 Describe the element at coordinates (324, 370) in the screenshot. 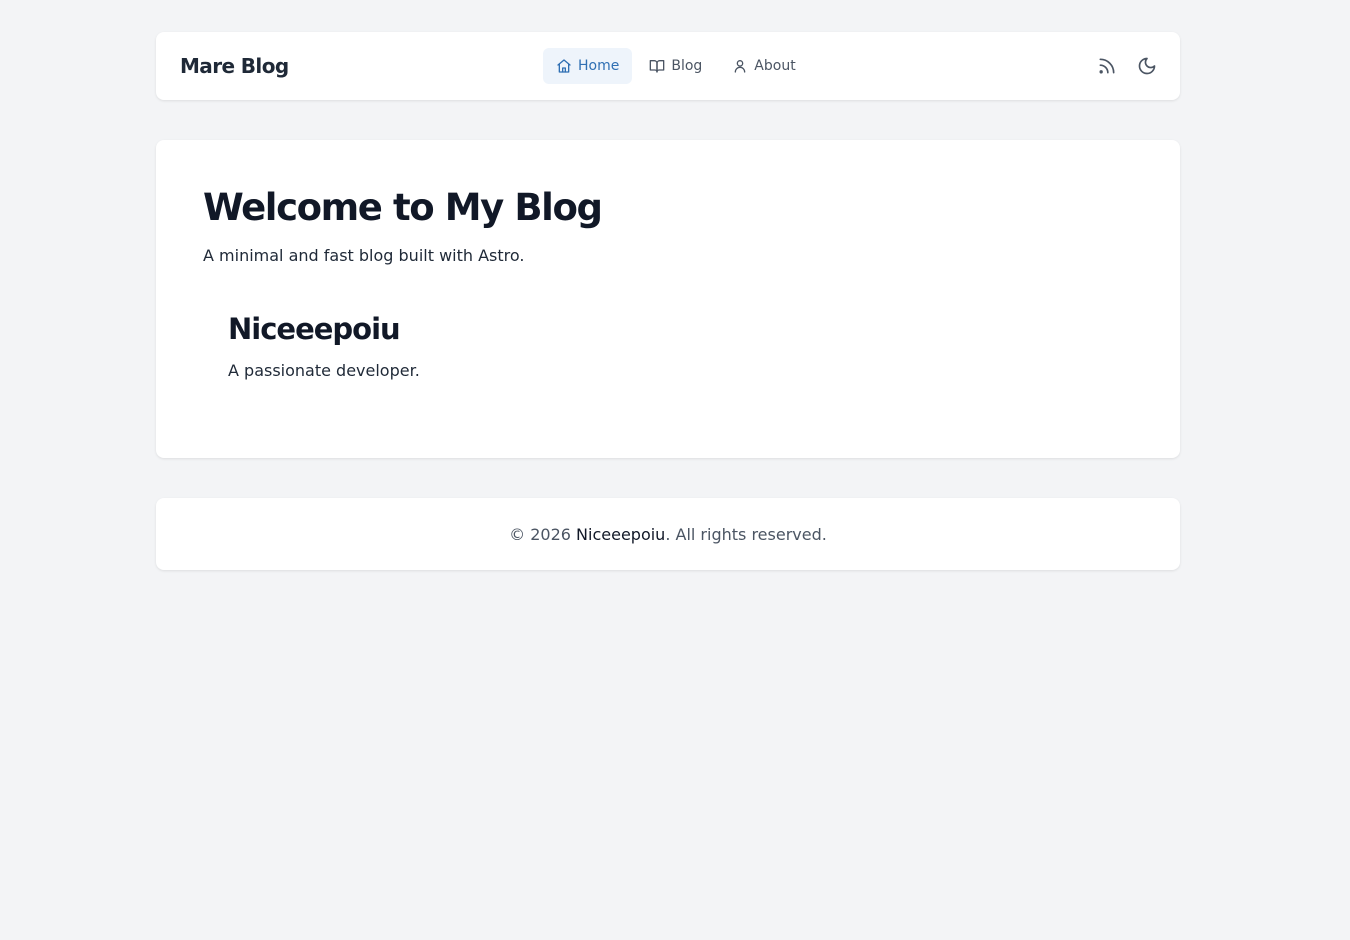

I see `author-bio: A passionate developer.` at that location.